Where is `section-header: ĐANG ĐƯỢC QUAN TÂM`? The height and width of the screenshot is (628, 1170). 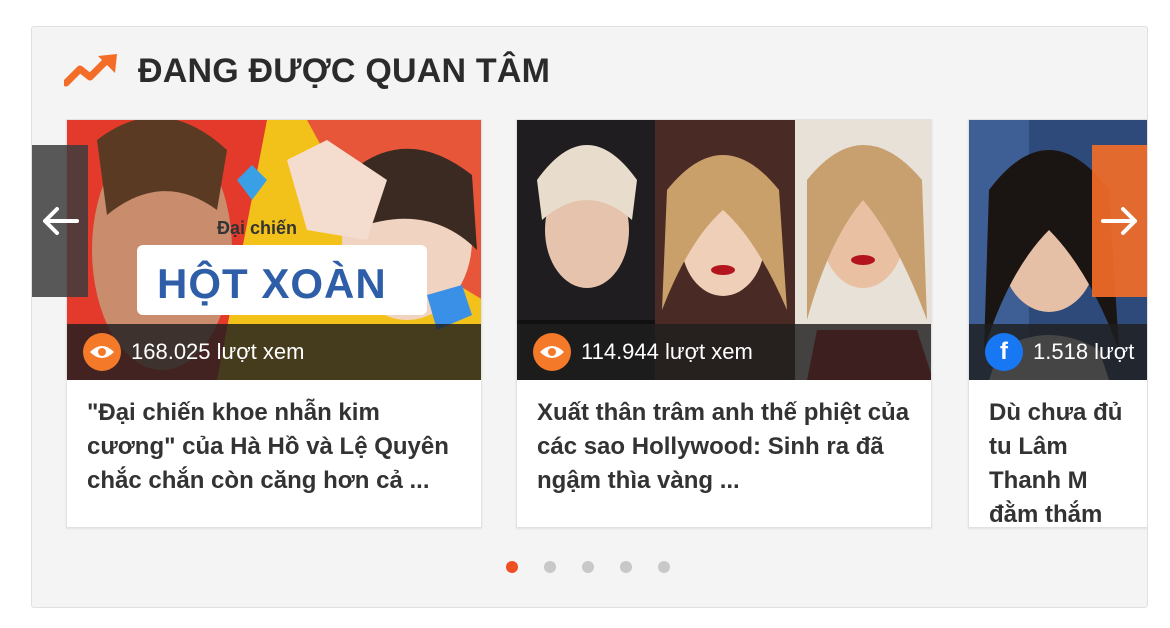 section-header: ĐANG ĐƯỢC QUAN TÂM is located at coordinates (307, 71).